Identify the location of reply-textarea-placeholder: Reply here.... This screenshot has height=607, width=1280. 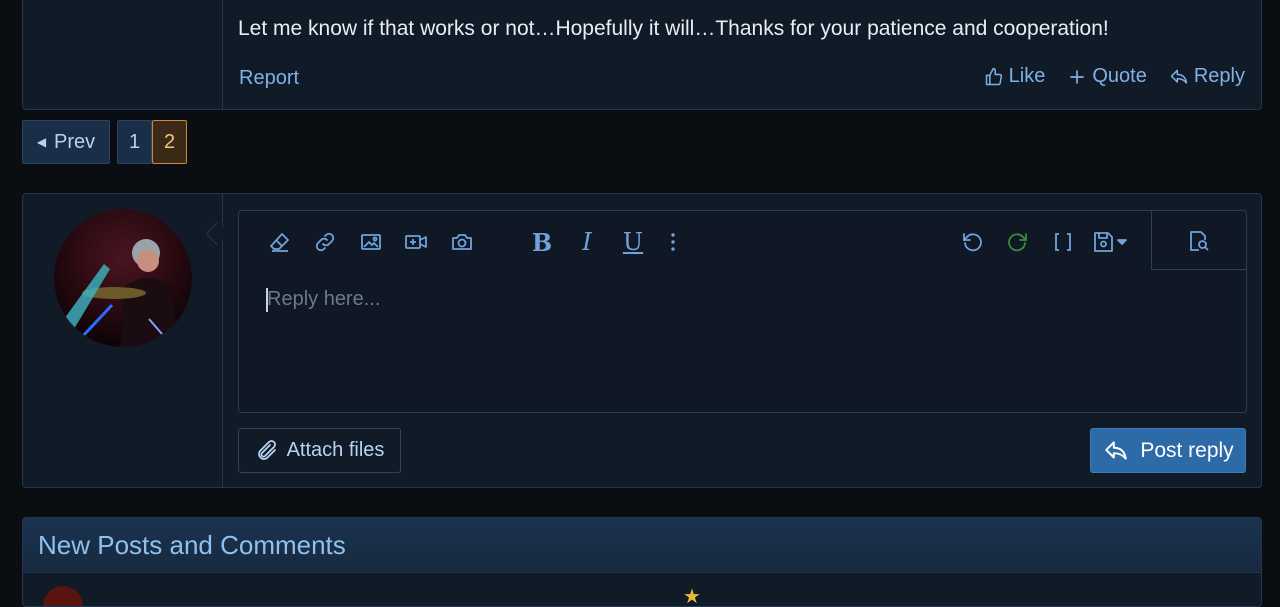
(323, 299).